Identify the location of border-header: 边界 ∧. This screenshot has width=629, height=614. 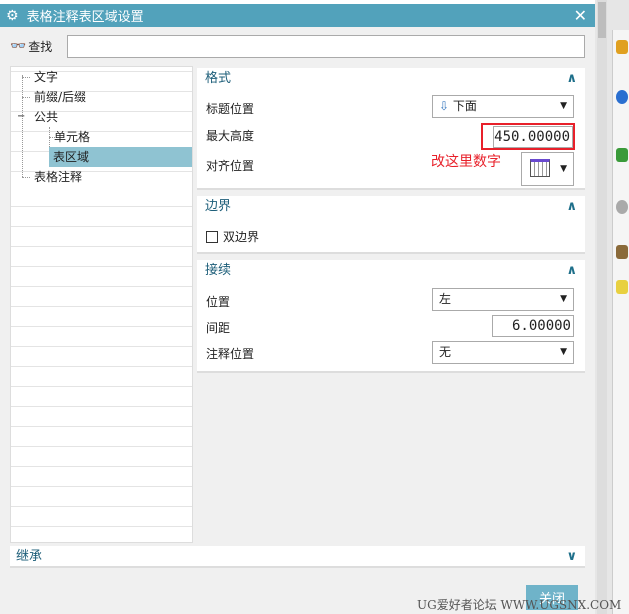
(391, 207).